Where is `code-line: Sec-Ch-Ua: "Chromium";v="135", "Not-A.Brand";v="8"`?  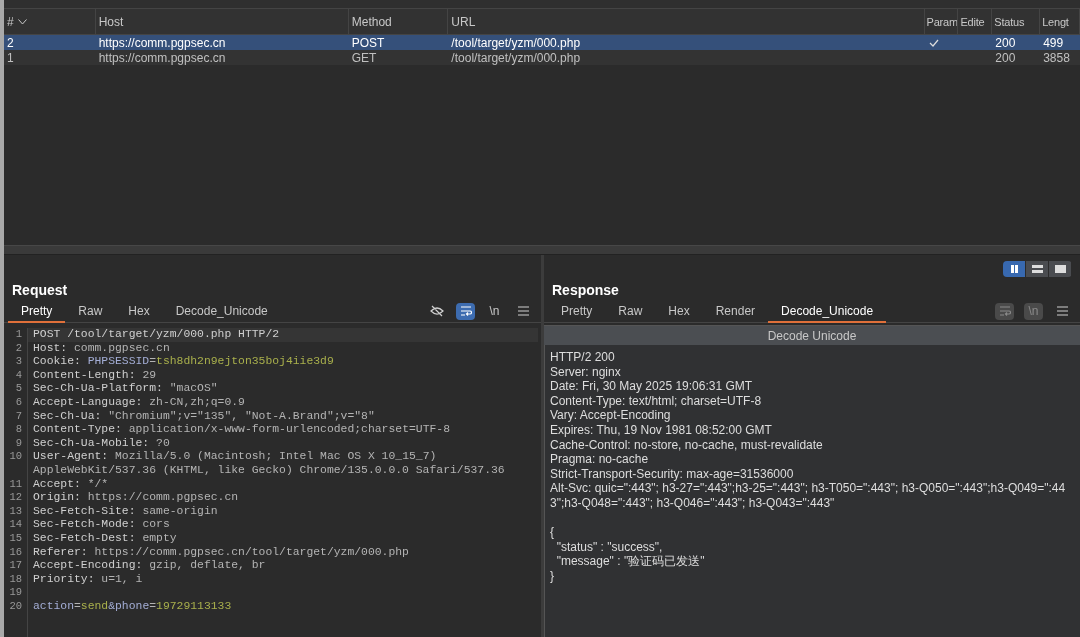
code-line: Sec-Ch-Ua: "Chromium";v="135", "Not-A.Brand";v="8" is located at coordinates (204, 416).